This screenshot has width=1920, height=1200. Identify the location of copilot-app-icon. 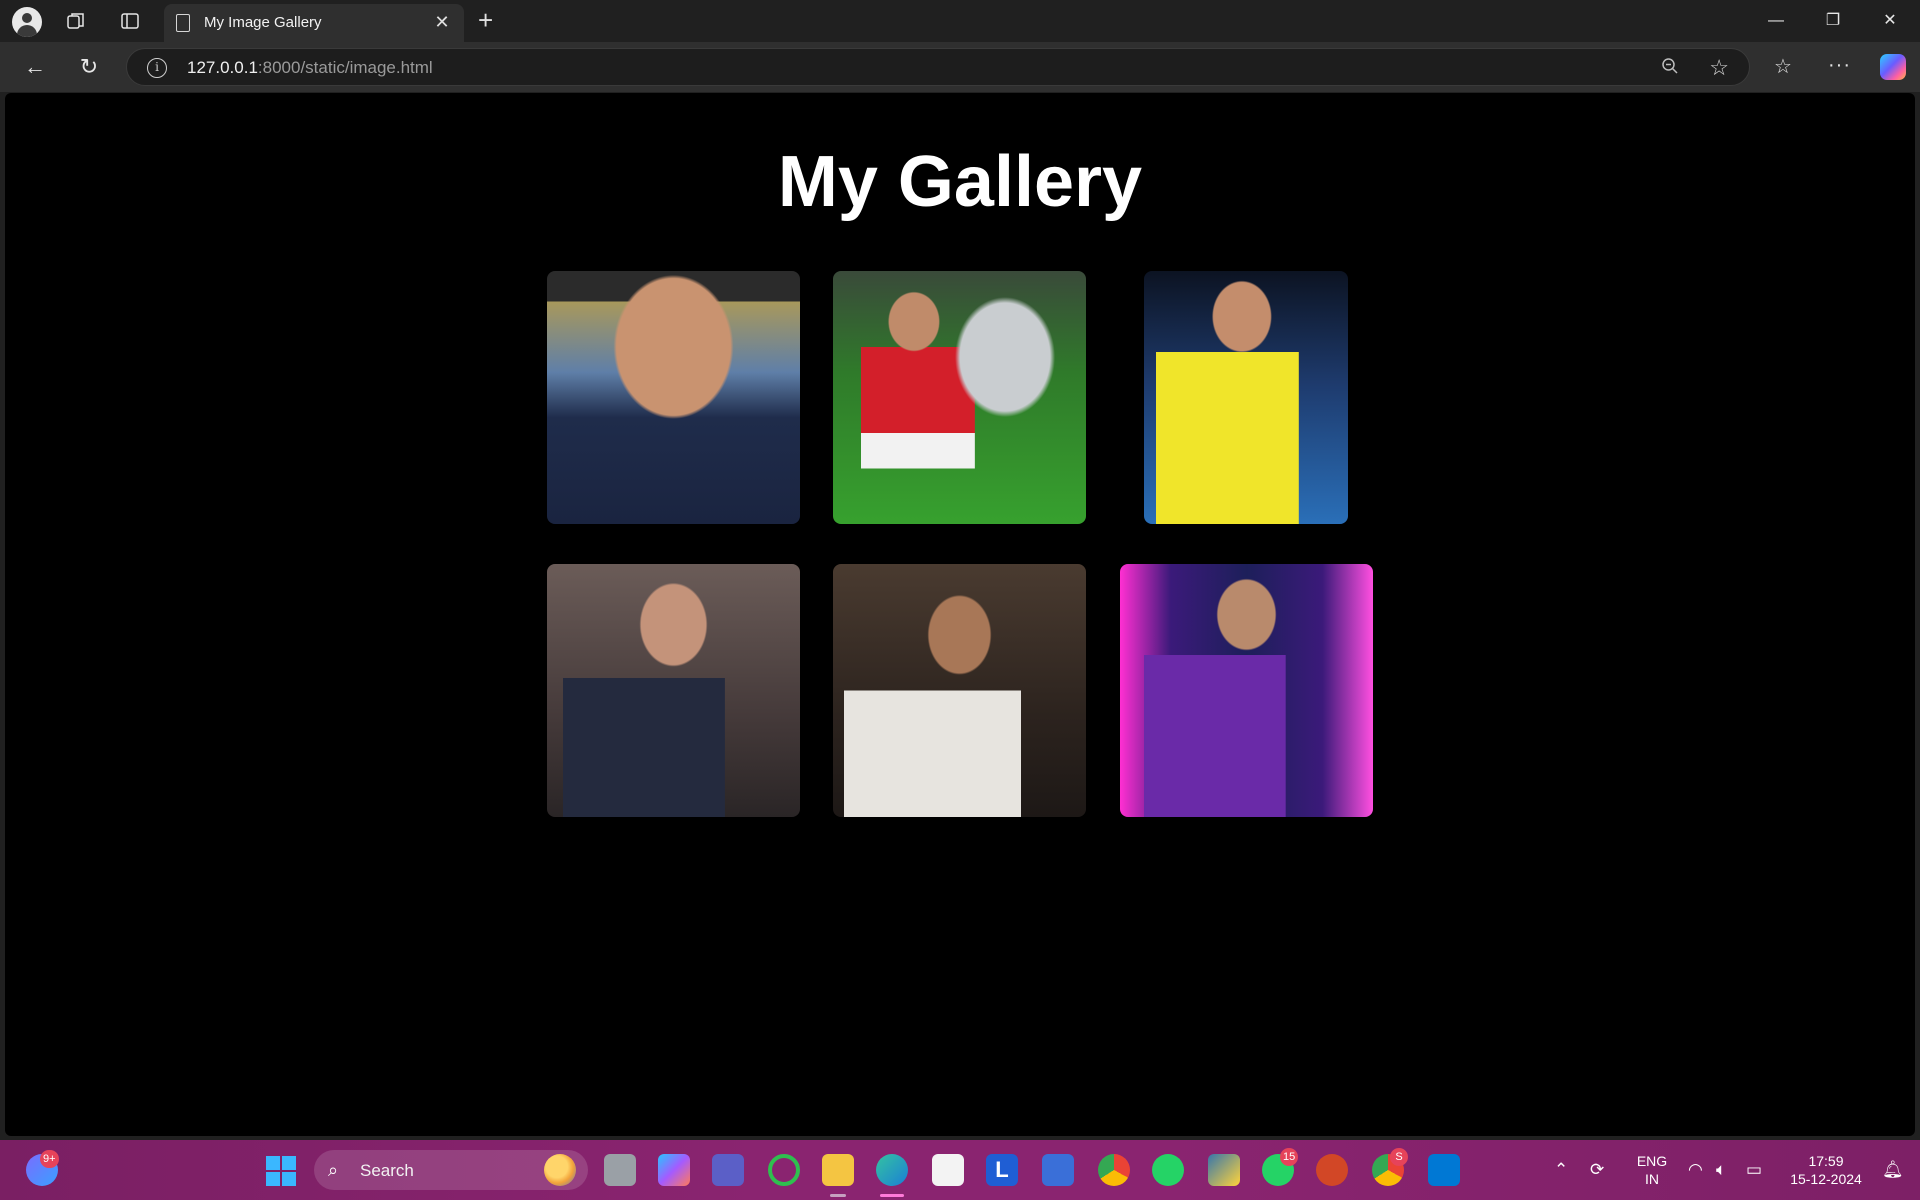
(674, 1170).